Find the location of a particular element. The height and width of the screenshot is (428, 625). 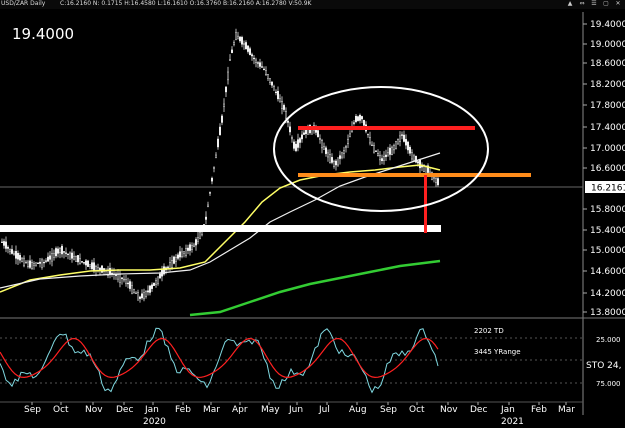

ma-200-line is located at coordinates (315, 288).